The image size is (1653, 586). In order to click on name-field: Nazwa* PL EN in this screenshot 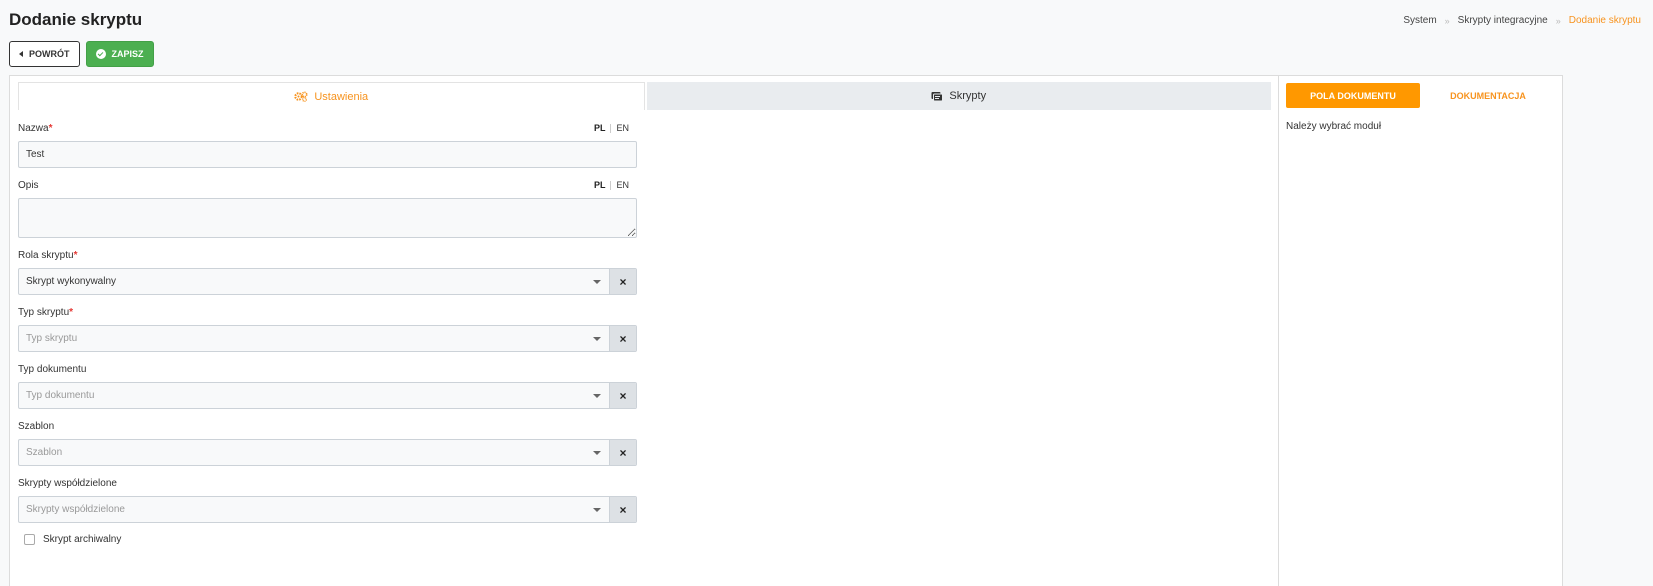, I will do `click(327, 145)`.